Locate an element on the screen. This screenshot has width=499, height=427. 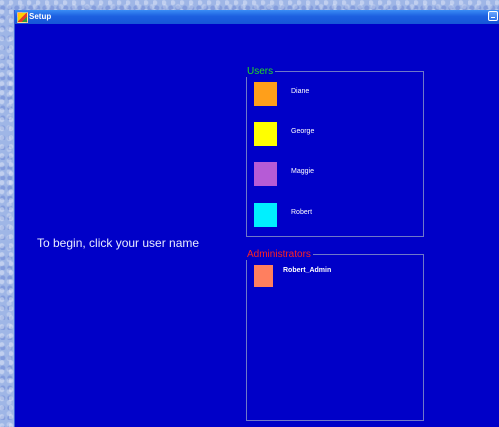
admin-name-label: Robert_Admin is located at coordinates (307, 270).